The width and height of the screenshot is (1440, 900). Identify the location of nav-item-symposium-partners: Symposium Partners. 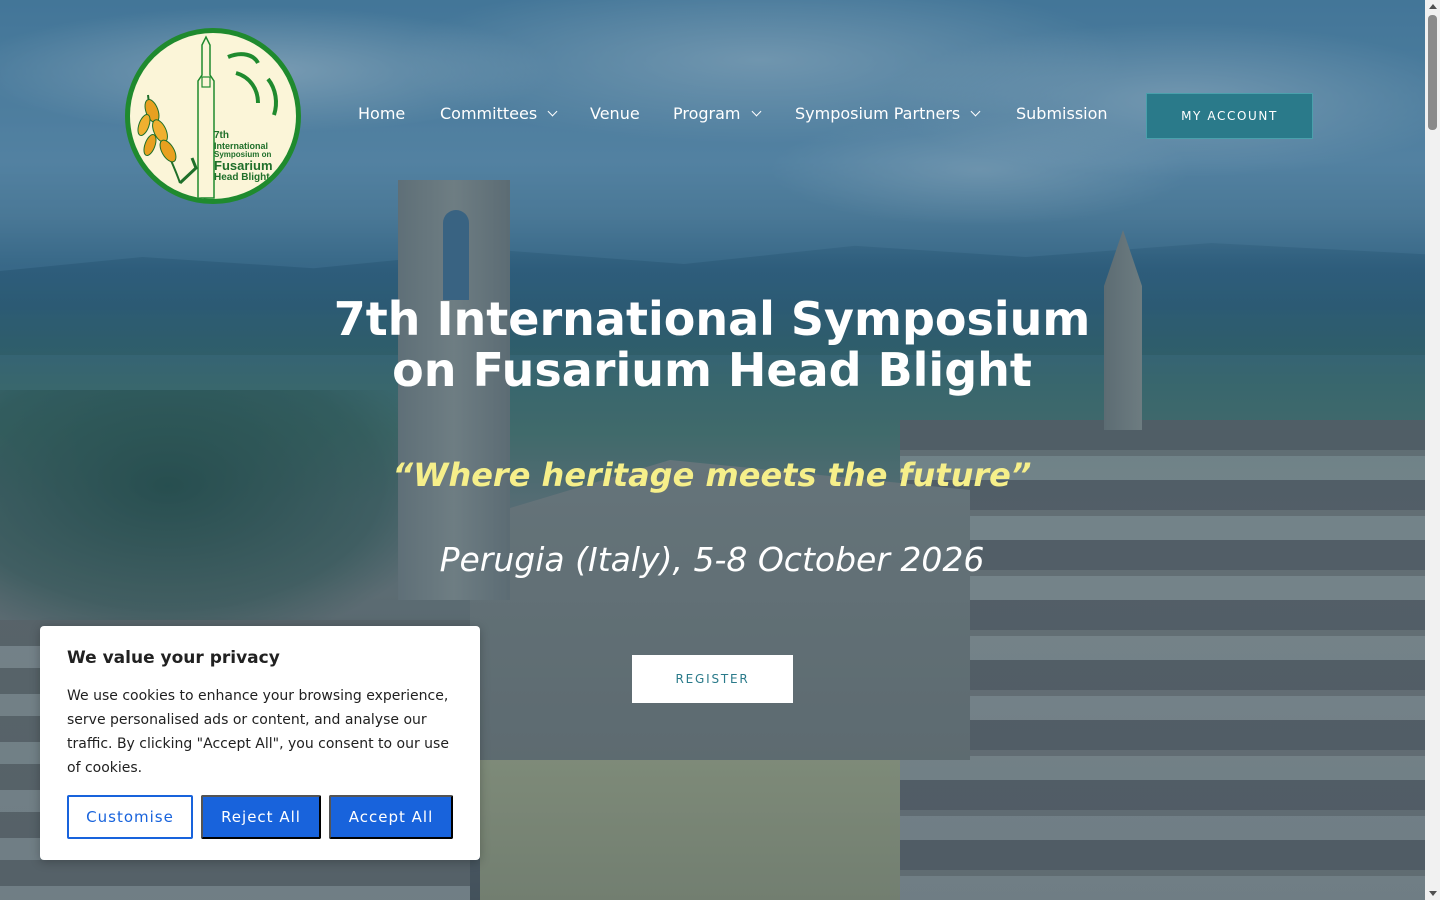
(888, 113).